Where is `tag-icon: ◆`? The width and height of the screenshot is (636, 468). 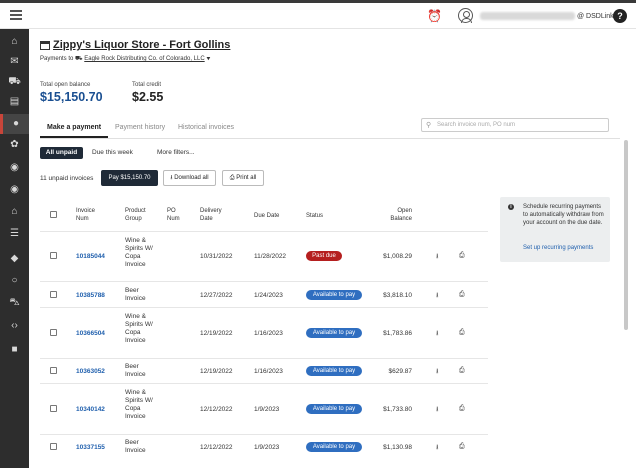 tag-icon: ◆ is located at coordinates (14, 259).